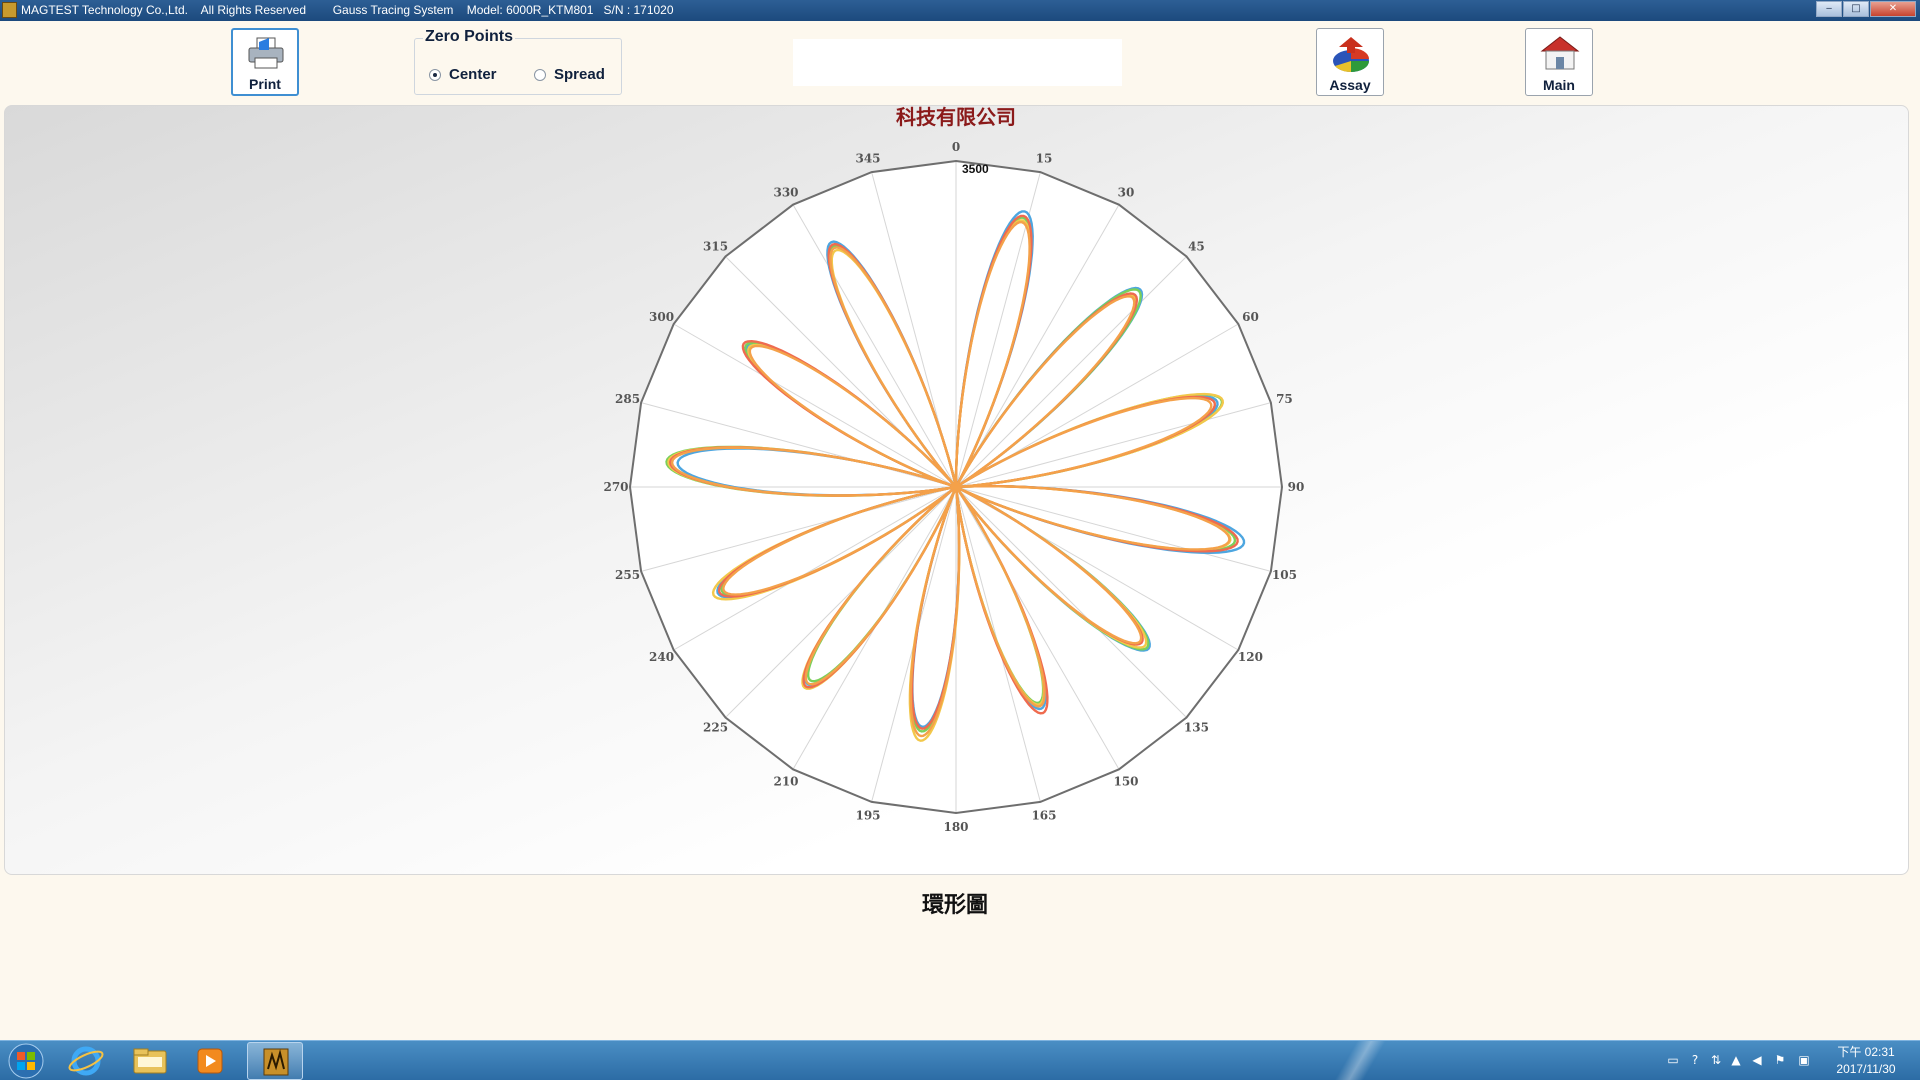 The width and height of the screenshot is (1920, 1080). What do you see at coordinates (1196, 727) in the screenshot?
I see `angle-tick-label: 135` at bounding box center [1196, 727].